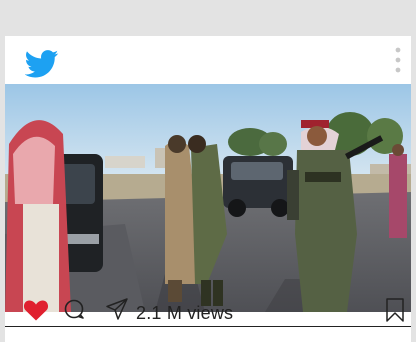  Describe the element at coordinates (36, 310) in the screenshot. I see `heart-icon` at that location.